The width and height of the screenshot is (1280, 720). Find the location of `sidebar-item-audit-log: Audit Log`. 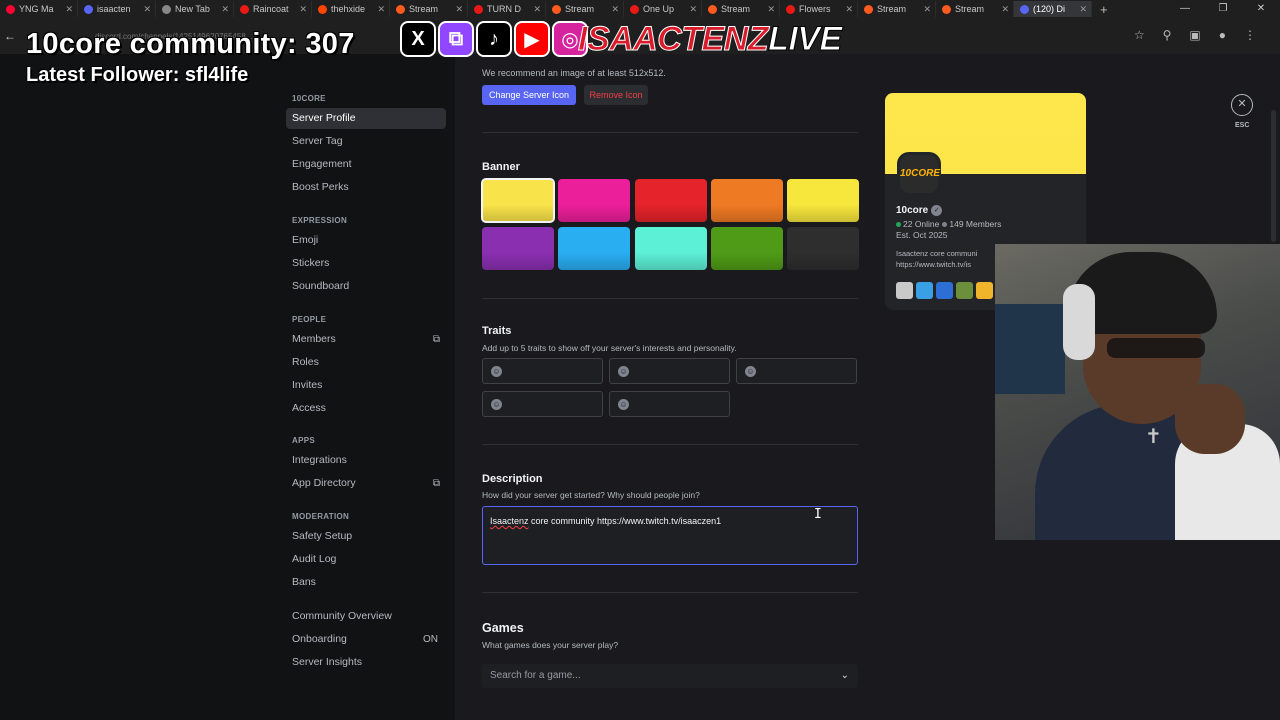

sidebar-item-audit-log: Audit Log is located at coordinates (366, 559).